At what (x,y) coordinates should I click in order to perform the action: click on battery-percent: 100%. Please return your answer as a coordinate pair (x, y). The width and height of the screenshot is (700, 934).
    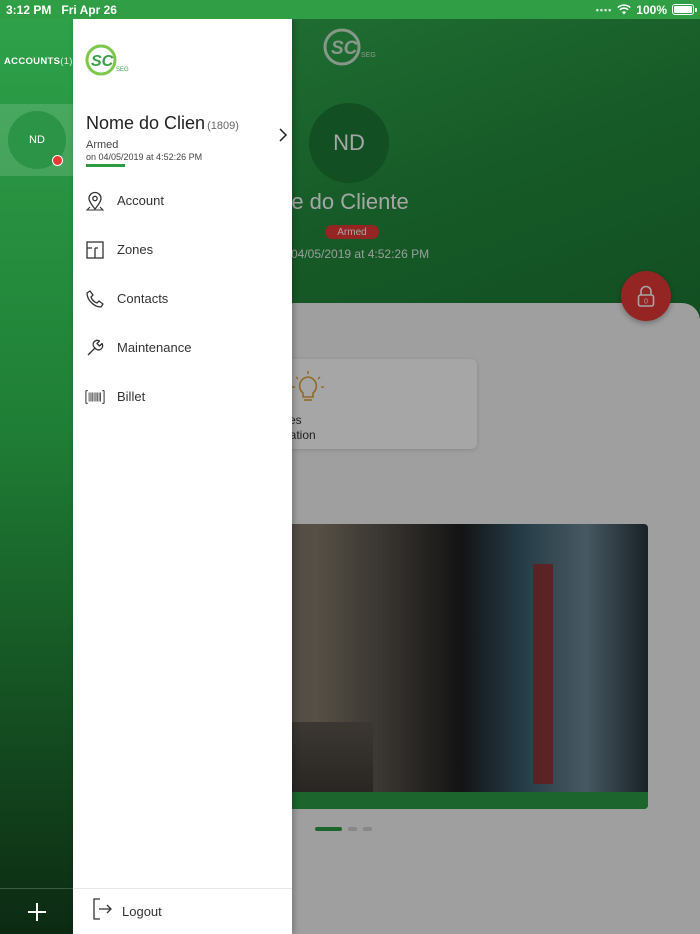
    Looking at the image, I should click on (651, 9).